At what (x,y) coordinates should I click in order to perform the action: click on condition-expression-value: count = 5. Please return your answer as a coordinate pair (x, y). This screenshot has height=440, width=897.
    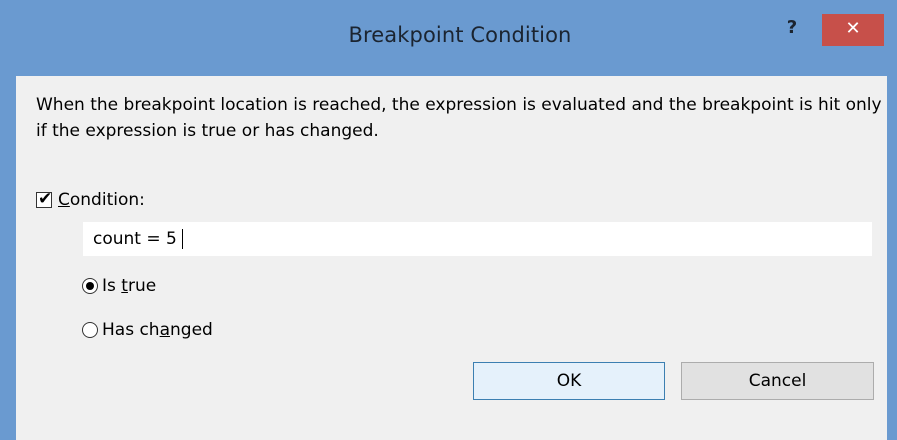
    Looking at the image, I should click on (135, 239).